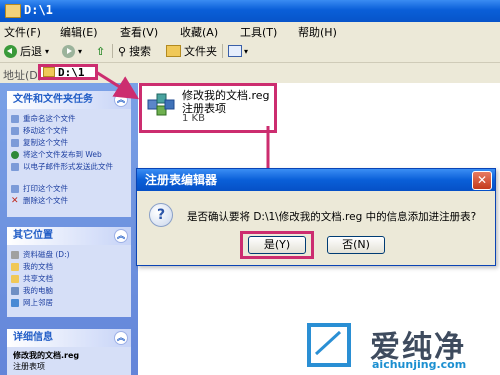  I want to click on task-print: 打印这个文件, so click(69, 189).